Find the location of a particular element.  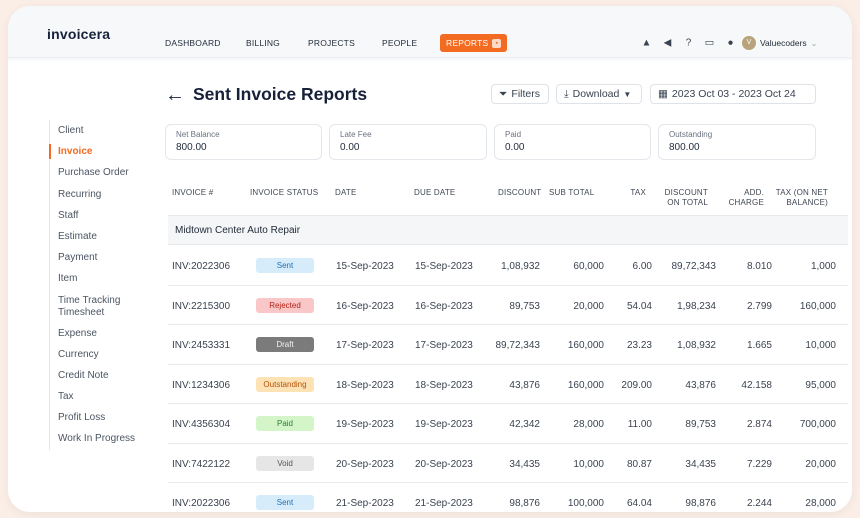

download-button: ⤓ Download ▼ is located at coordinates (599, 94).